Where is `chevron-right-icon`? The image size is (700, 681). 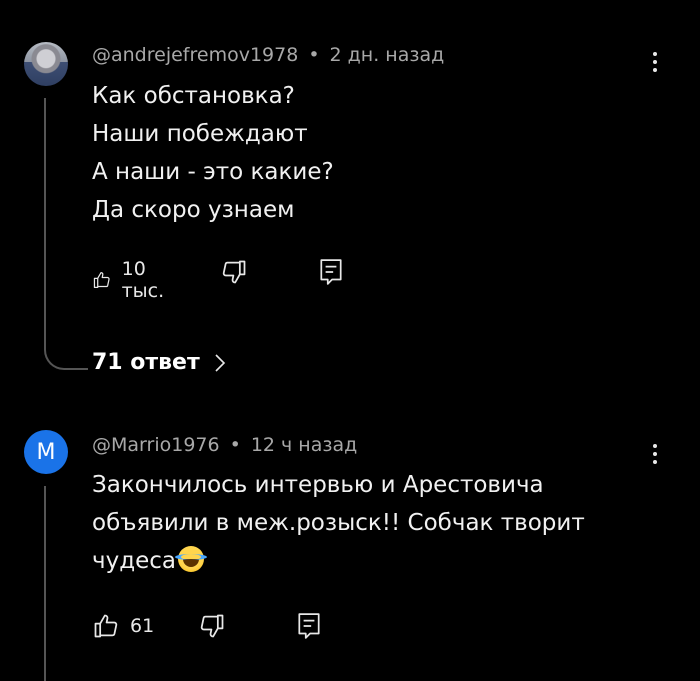 chevron-right-icon is located at coordinates (220, 362).